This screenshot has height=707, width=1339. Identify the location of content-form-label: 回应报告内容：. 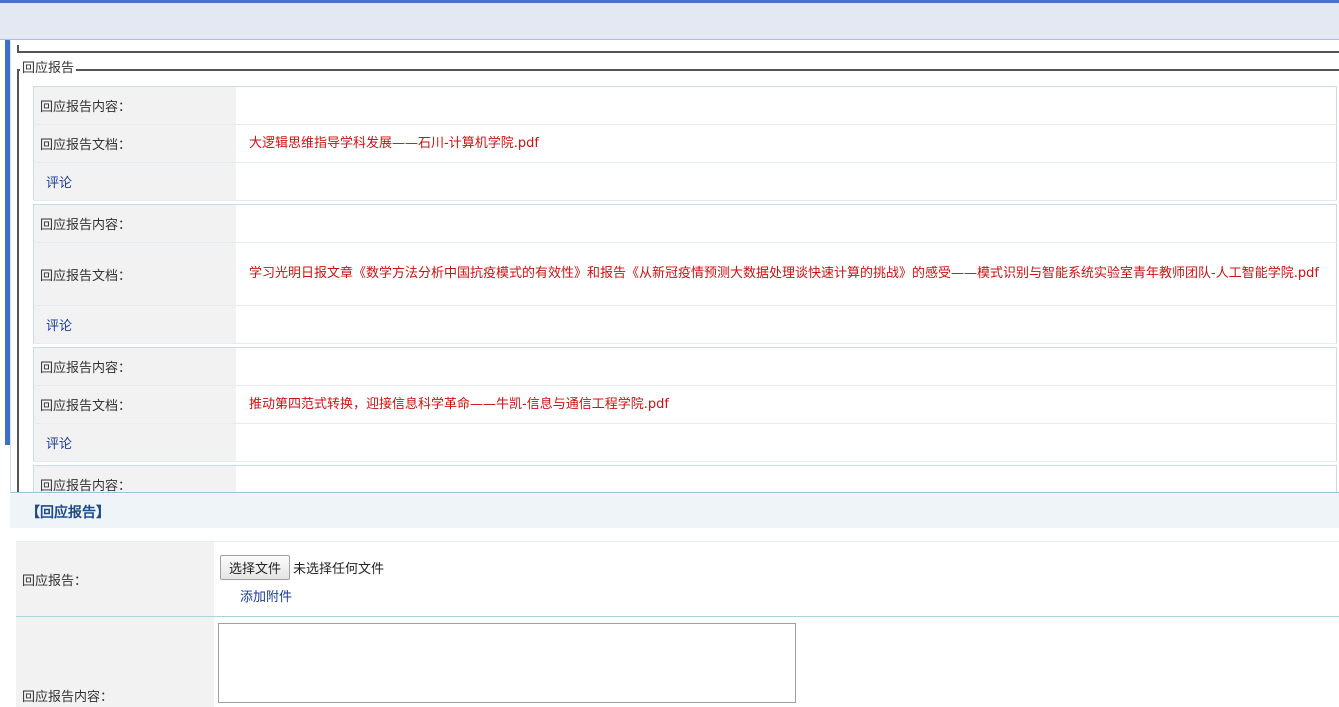
(115, 662).